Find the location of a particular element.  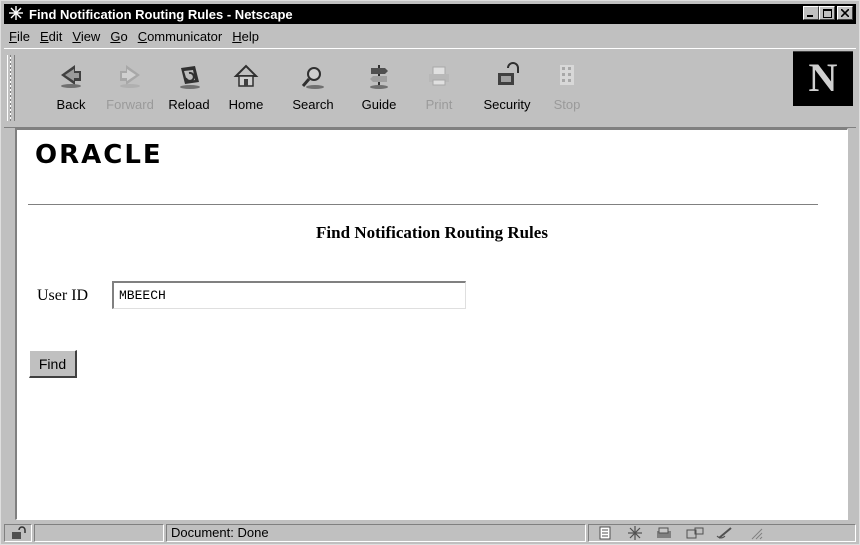

security-button: Security is located at coordinates (507, 90).